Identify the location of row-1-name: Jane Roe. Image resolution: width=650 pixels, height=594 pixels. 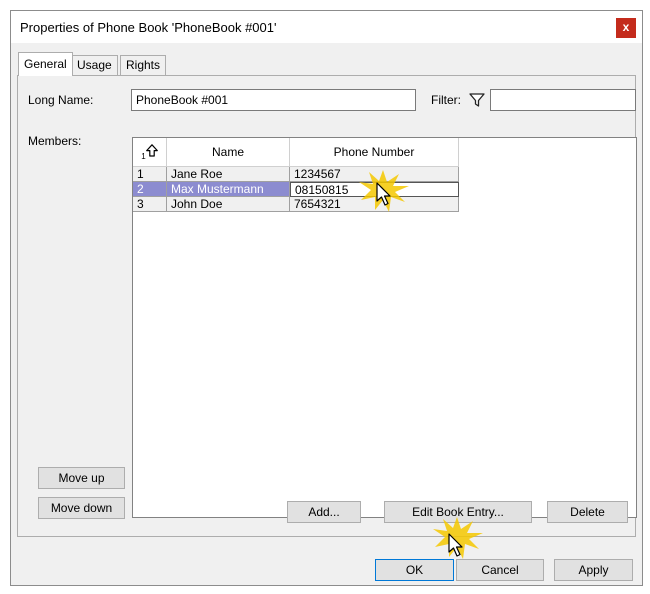
(228, 174).